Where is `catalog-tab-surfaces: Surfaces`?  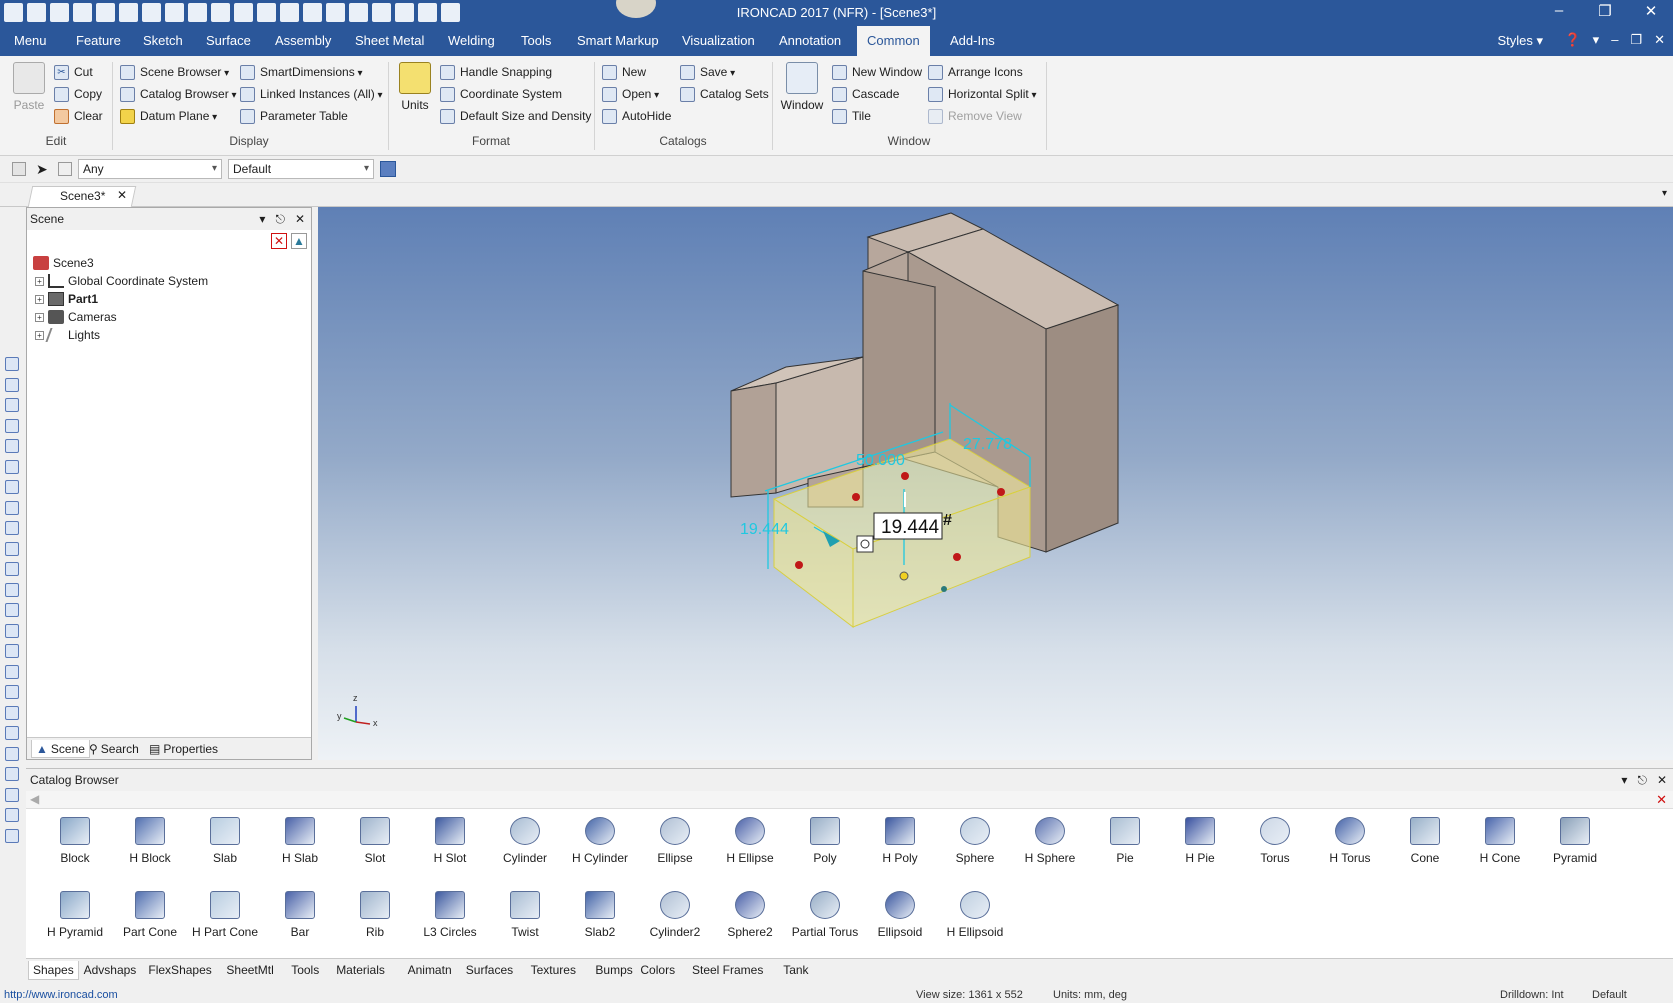
catalog-tab-surfaces: Surfaces is located at coordinates (489, 970).